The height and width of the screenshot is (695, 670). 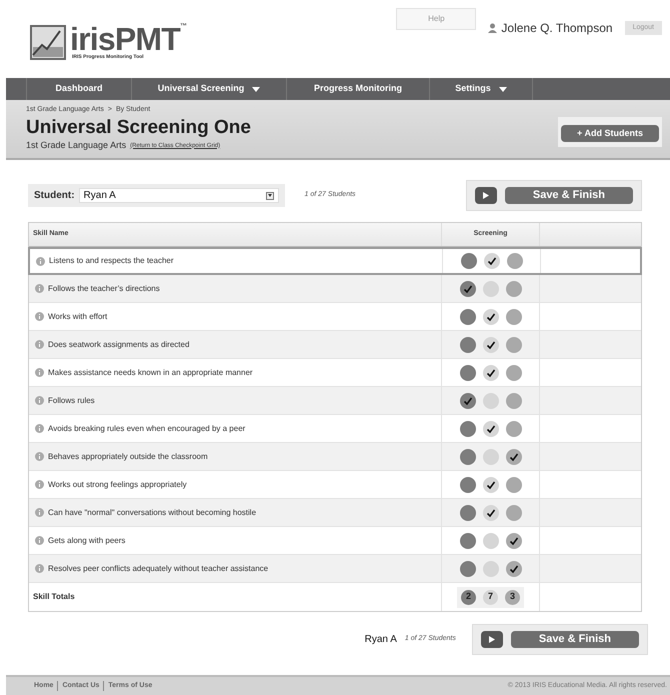 I want to click on skill-name: Makes assistance needs known in an appropriate manner, so click(x=150, y=372).